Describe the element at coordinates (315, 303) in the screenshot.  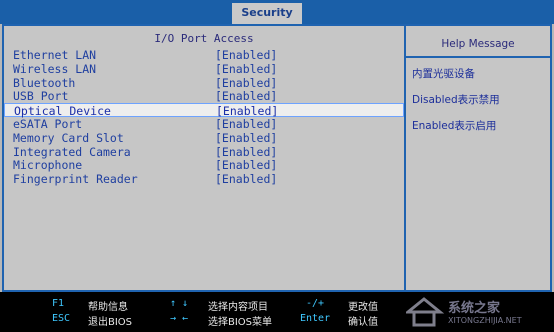
I see `plus-minus-keys: -/+` at that location.